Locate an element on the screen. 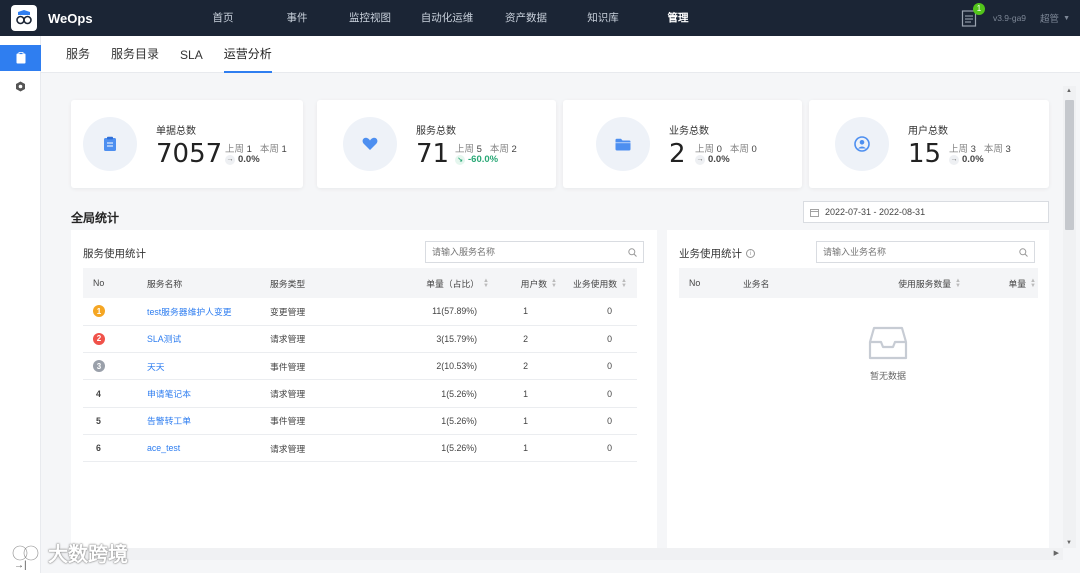 The height and width of the screenshot is (573, 1080). column-header-biz: 业务使用数 ▲ ▼ is located at coordinates (597, 283).